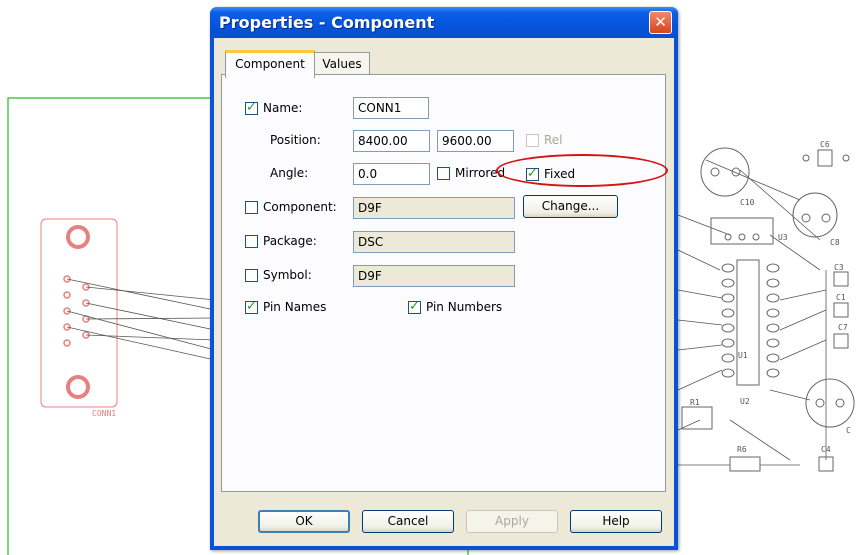 This screenshot has height=555, width=857. Describe the element at coordinates (300, 207) in the screenshot. I see `component-label: Component:` at that location.